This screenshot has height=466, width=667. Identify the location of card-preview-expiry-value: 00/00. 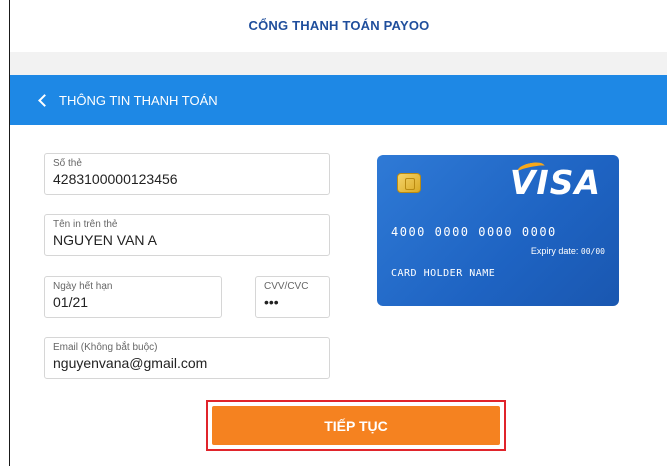
(592, 251).